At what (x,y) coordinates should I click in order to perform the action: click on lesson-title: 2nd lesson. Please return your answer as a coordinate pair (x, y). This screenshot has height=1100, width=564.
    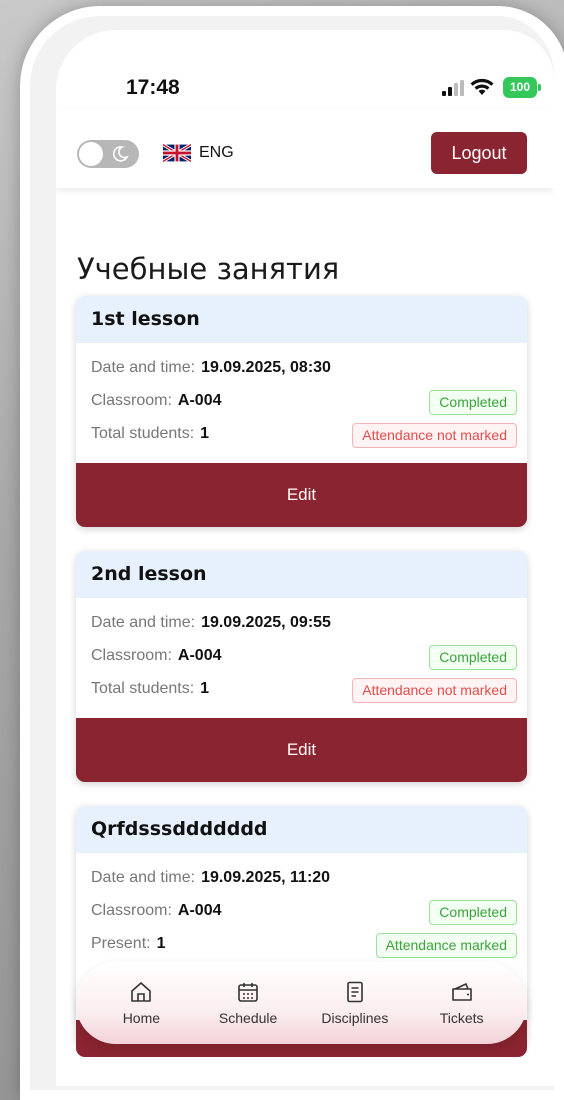
    Looking at the image, I should click on (301, 574).